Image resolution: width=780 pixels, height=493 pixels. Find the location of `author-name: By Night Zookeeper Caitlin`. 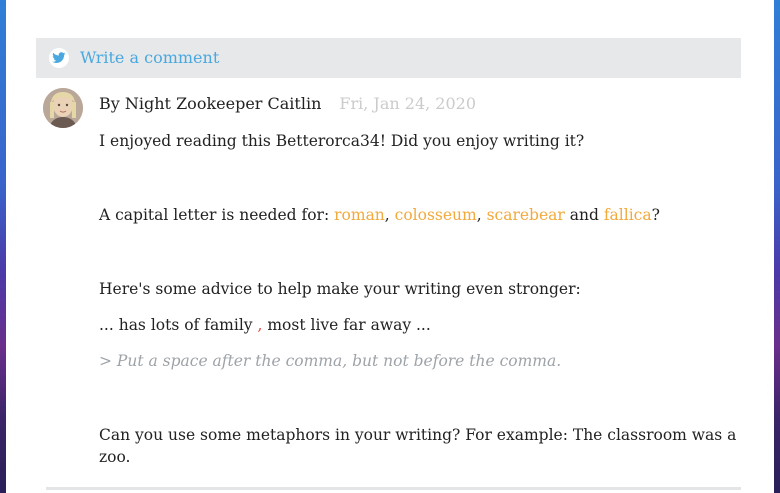

author-name: By Night Zookeeper Caitlin is located at coordinates (210, 103).